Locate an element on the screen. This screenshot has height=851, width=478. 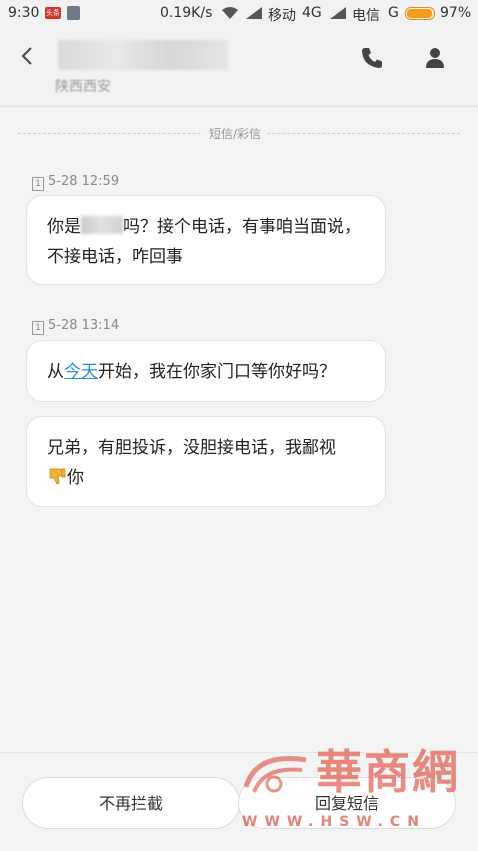
phone-icon is located at coordinates (372, 58).